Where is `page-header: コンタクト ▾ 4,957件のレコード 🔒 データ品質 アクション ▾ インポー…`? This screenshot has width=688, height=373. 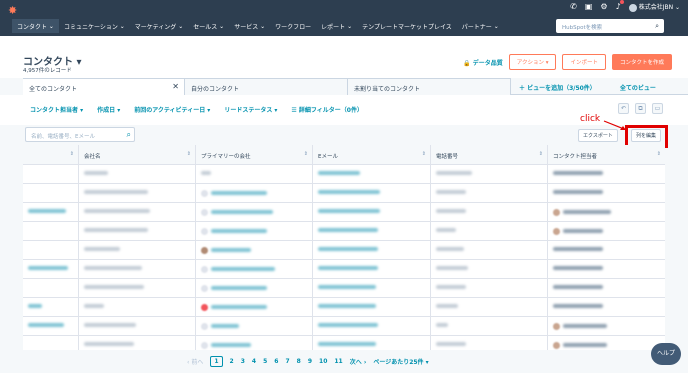
page-header: コンタクト ▾ 4,957件のレコード 🔒 データ品質 アクション ▾ インポー… is located at coordinates (344, 57).